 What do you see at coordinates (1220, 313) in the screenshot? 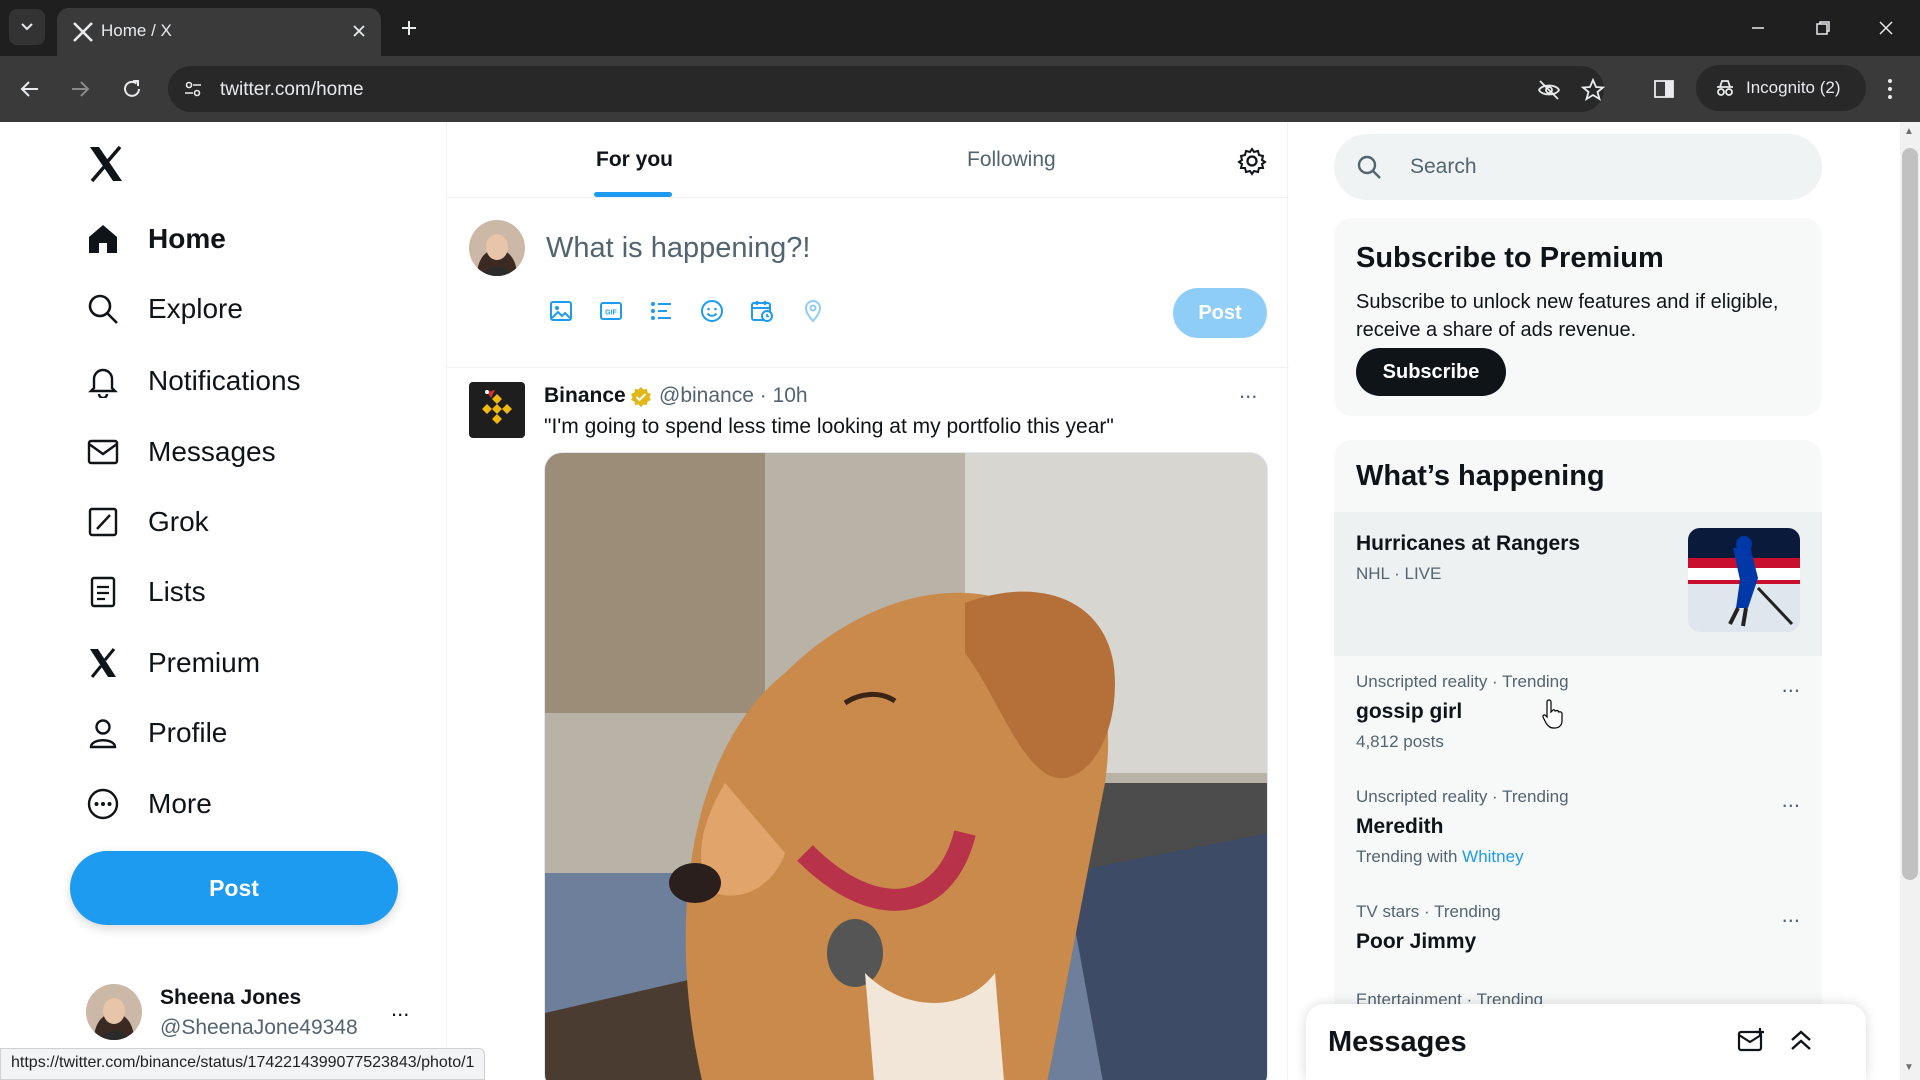
I see `compose-post-button: Post` at bounding box center [1220, 313].